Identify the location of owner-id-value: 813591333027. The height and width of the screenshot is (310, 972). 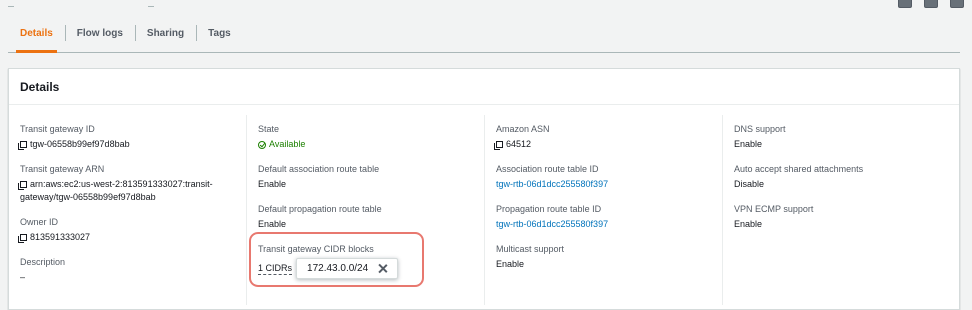
(60, 237).